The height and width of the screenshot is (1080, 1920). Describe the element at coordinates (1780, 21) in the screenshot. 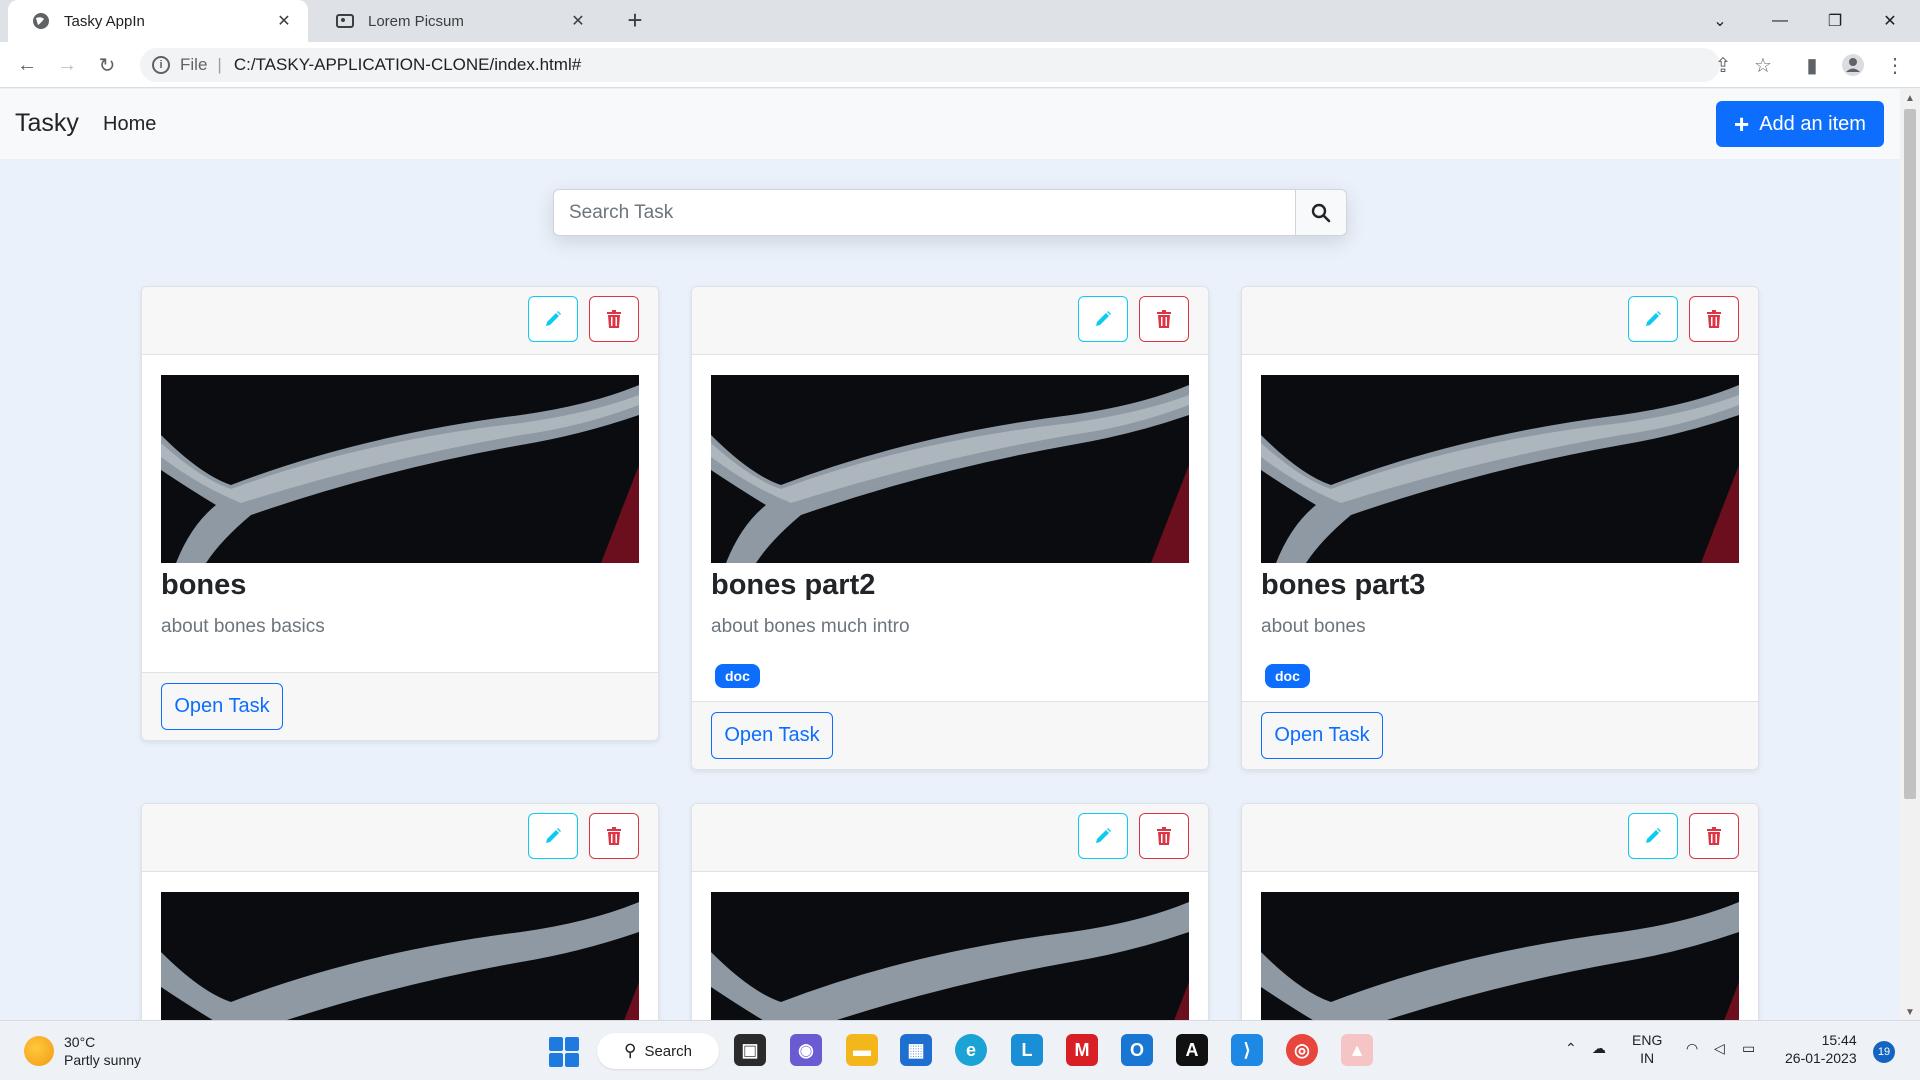

I see `minimize-icon: —` at that location.